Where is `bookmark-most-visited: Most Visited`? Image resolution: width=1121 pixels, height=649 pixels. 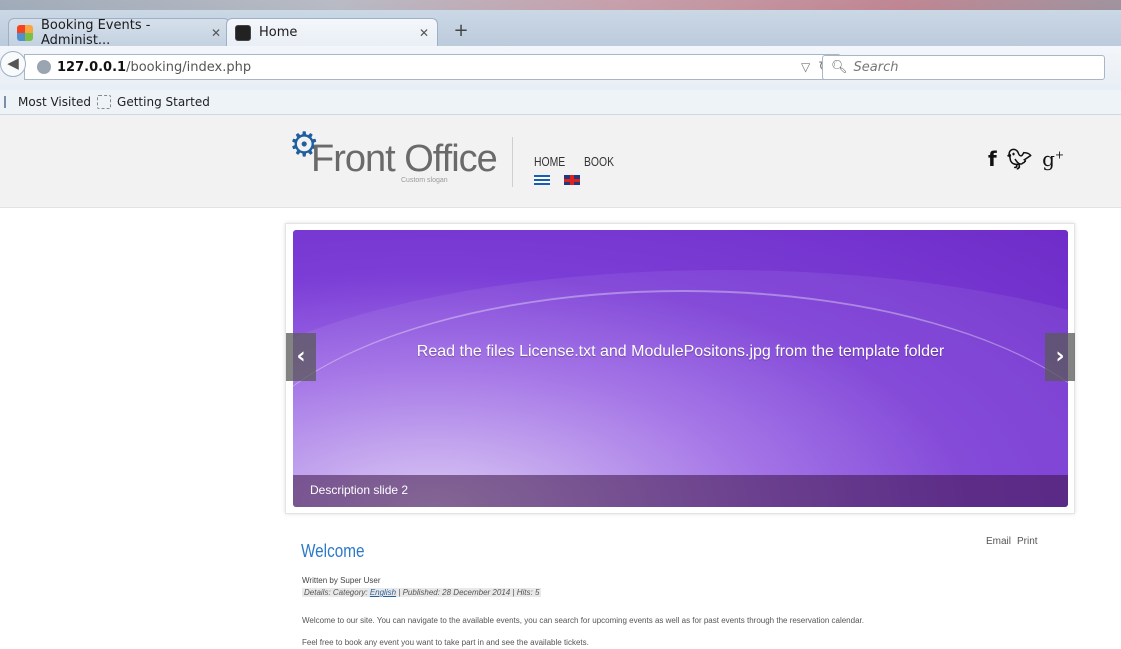 bookmark-most-visited: Most Visited is located at coordinates (47, 102).